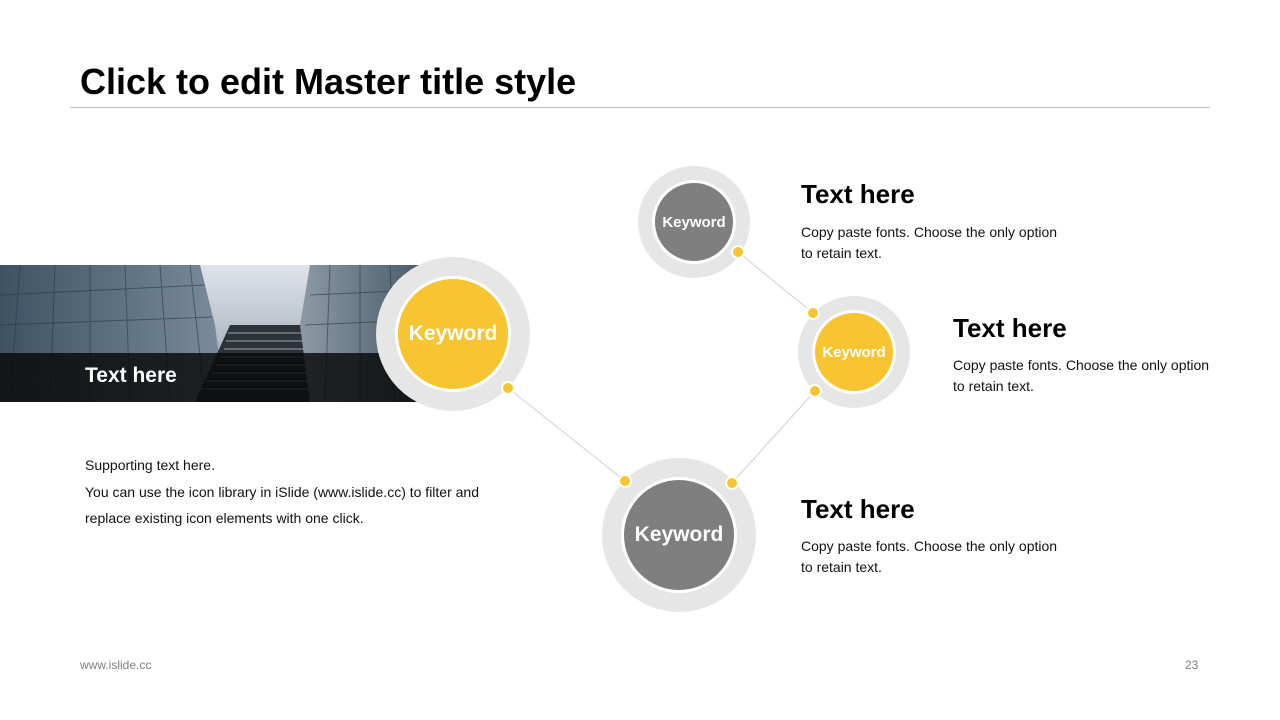  What do you see at coordinates (1192, 665) in the screenshot?
I see `page-number: 23` at bounding box center [1192, 665].